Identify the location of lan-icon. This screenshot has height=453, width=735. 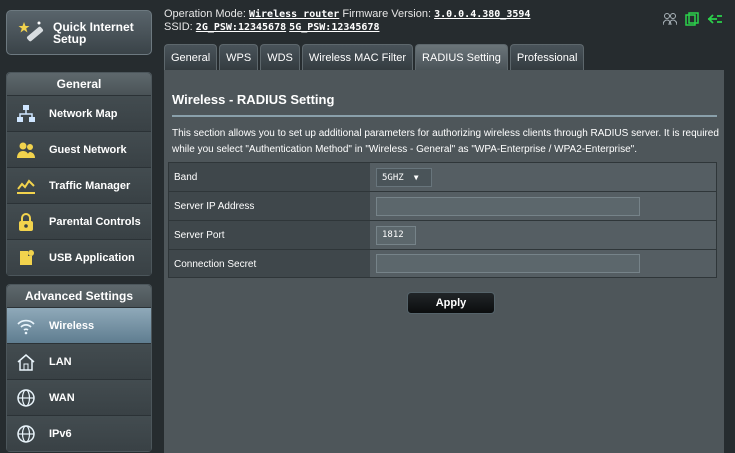
(26, 362).